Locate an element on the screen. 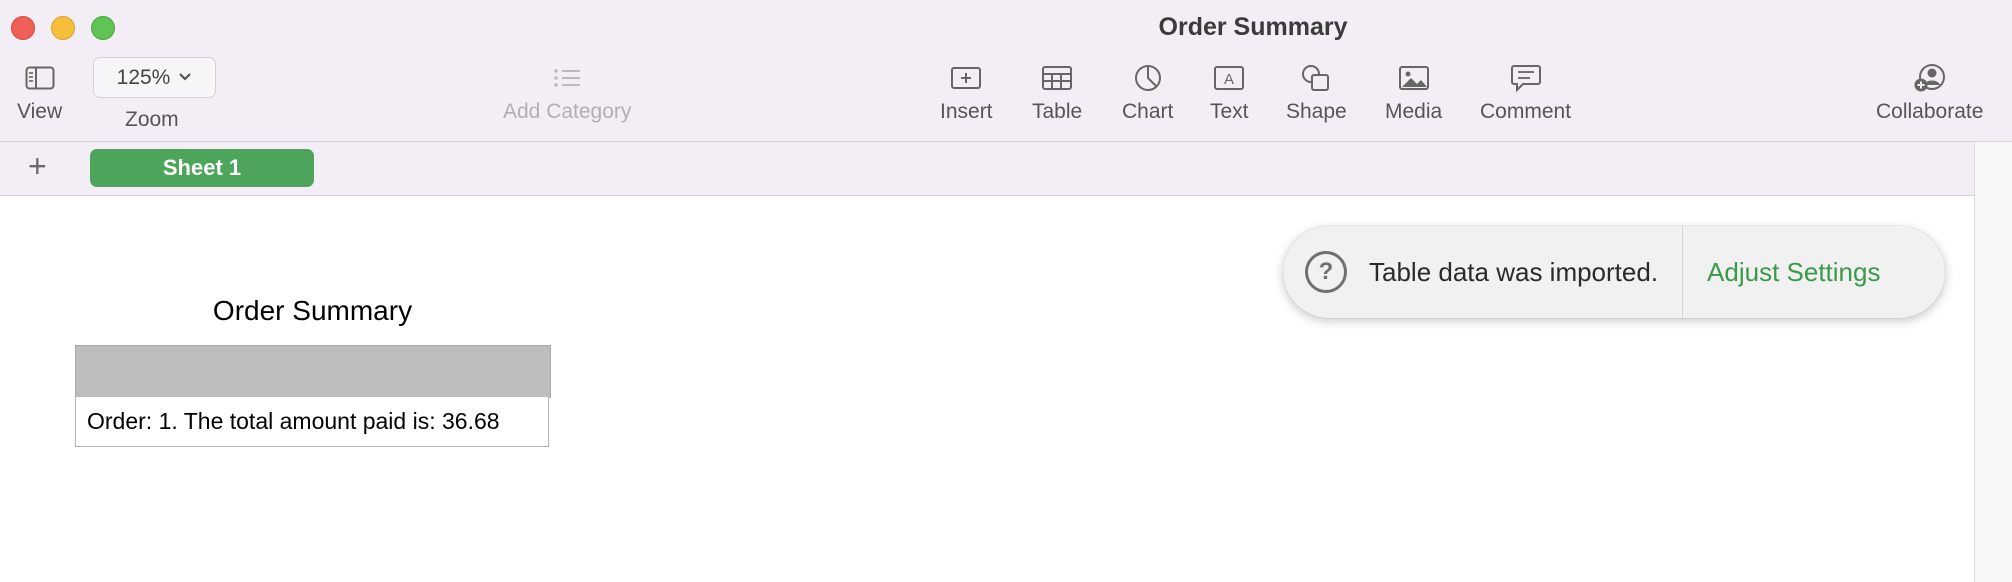  shape-button: Shape is located at coordinates (1316, 90).